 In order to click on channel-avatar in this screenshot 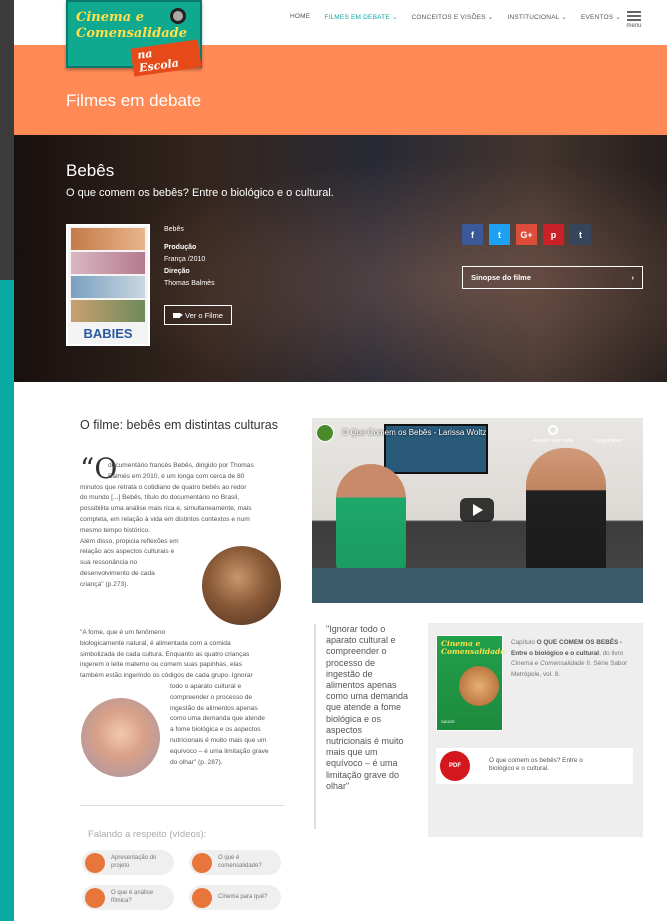, I will do `click(325, 433)`.